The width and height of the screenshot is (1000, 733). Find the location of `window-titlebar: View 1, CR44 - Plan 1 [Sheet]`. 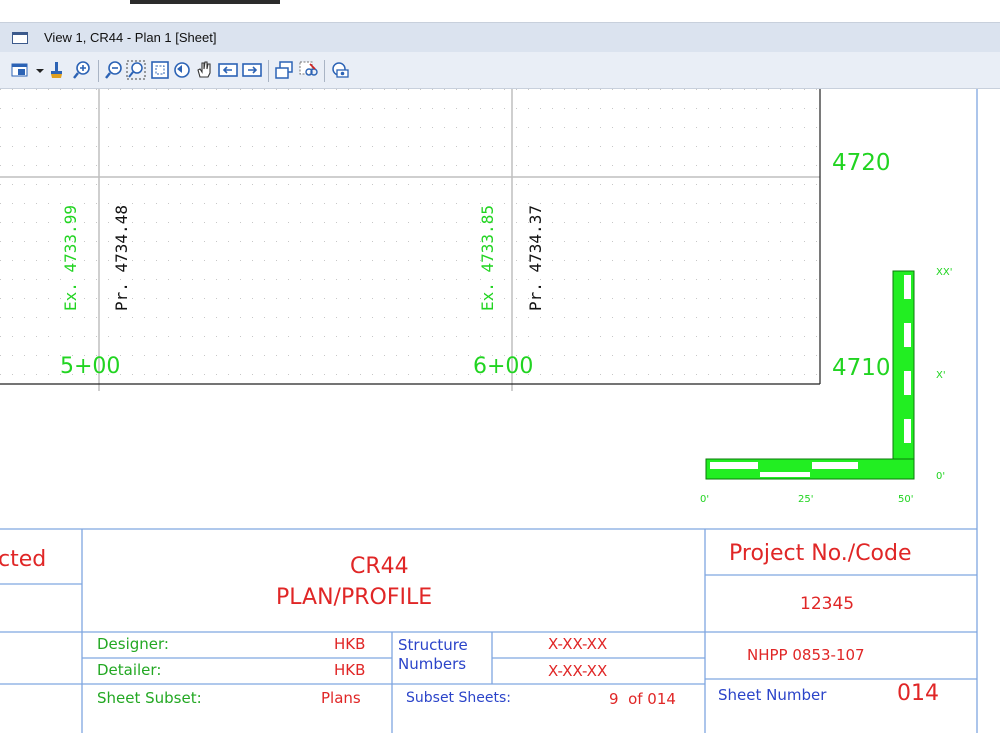

window-titlebar: View 1, CR44 - Plan 1 [Sheet] is located at coordinates (500, 37).